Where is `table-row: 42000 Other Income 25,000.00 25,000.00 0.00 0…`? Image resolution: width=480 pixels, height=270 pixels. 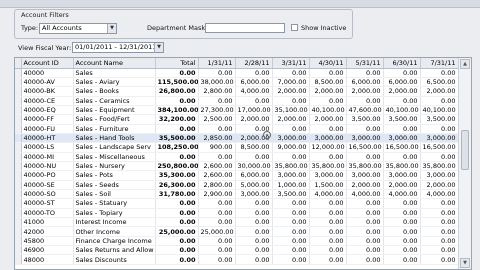
table-row: 42000 Other Income 25,000.00 25,000.00 0.00 0… is located at coordinates (237, 231).